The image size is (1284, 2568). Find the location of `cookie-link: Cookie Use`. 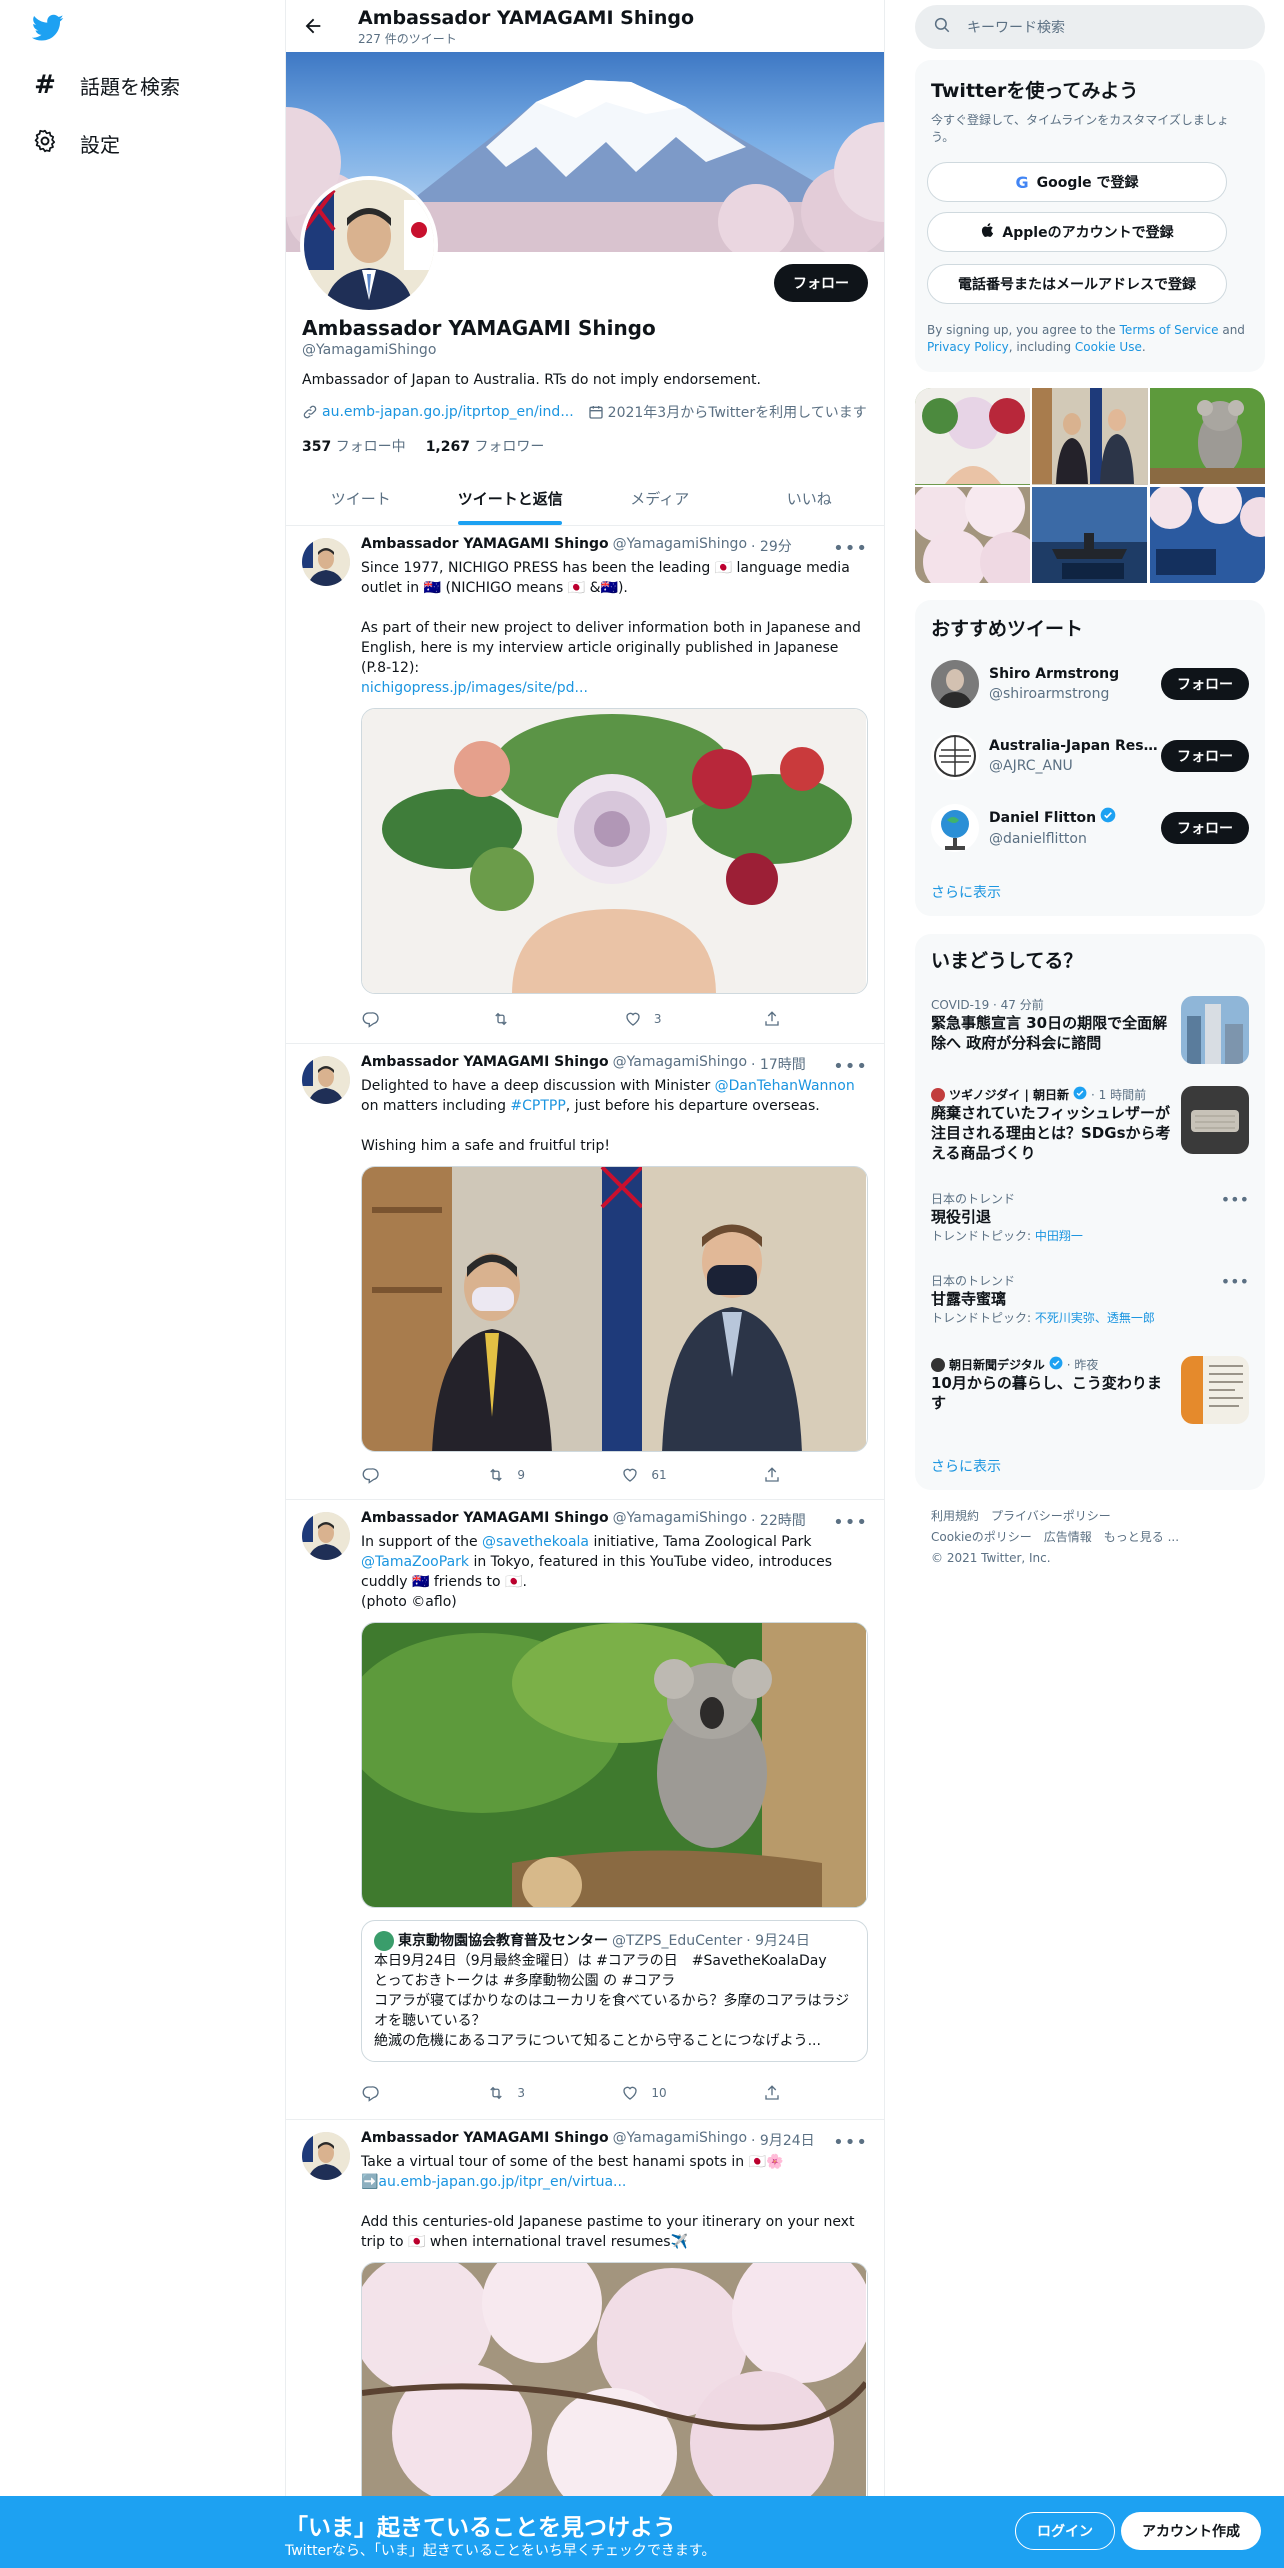

cookie-link: Cookie Use is located at coordinates (1108, 347).